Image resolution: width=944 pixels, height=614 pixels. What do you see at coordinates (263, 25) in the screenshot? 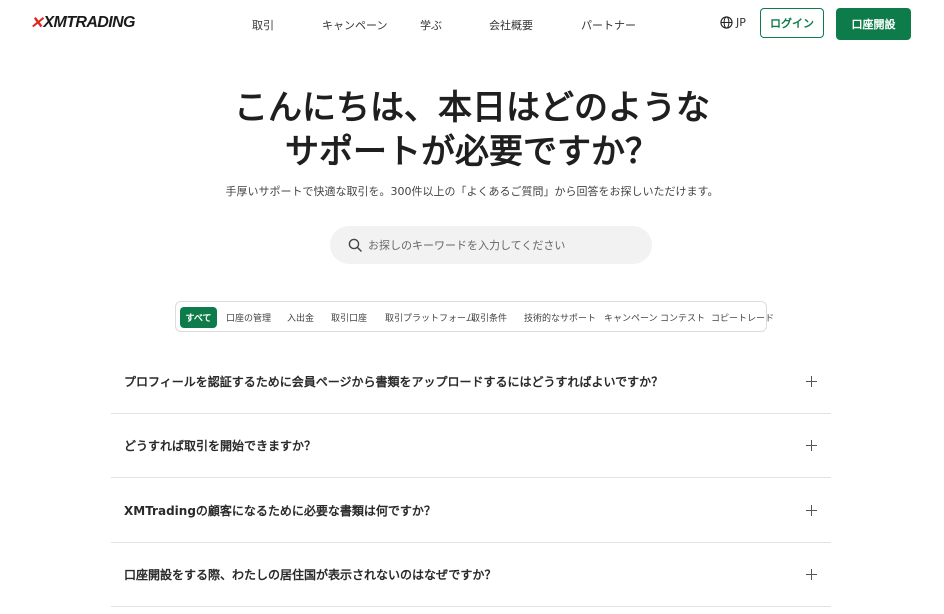
I see `nav-item-trading: 取引` at bounding box center [263, 25].